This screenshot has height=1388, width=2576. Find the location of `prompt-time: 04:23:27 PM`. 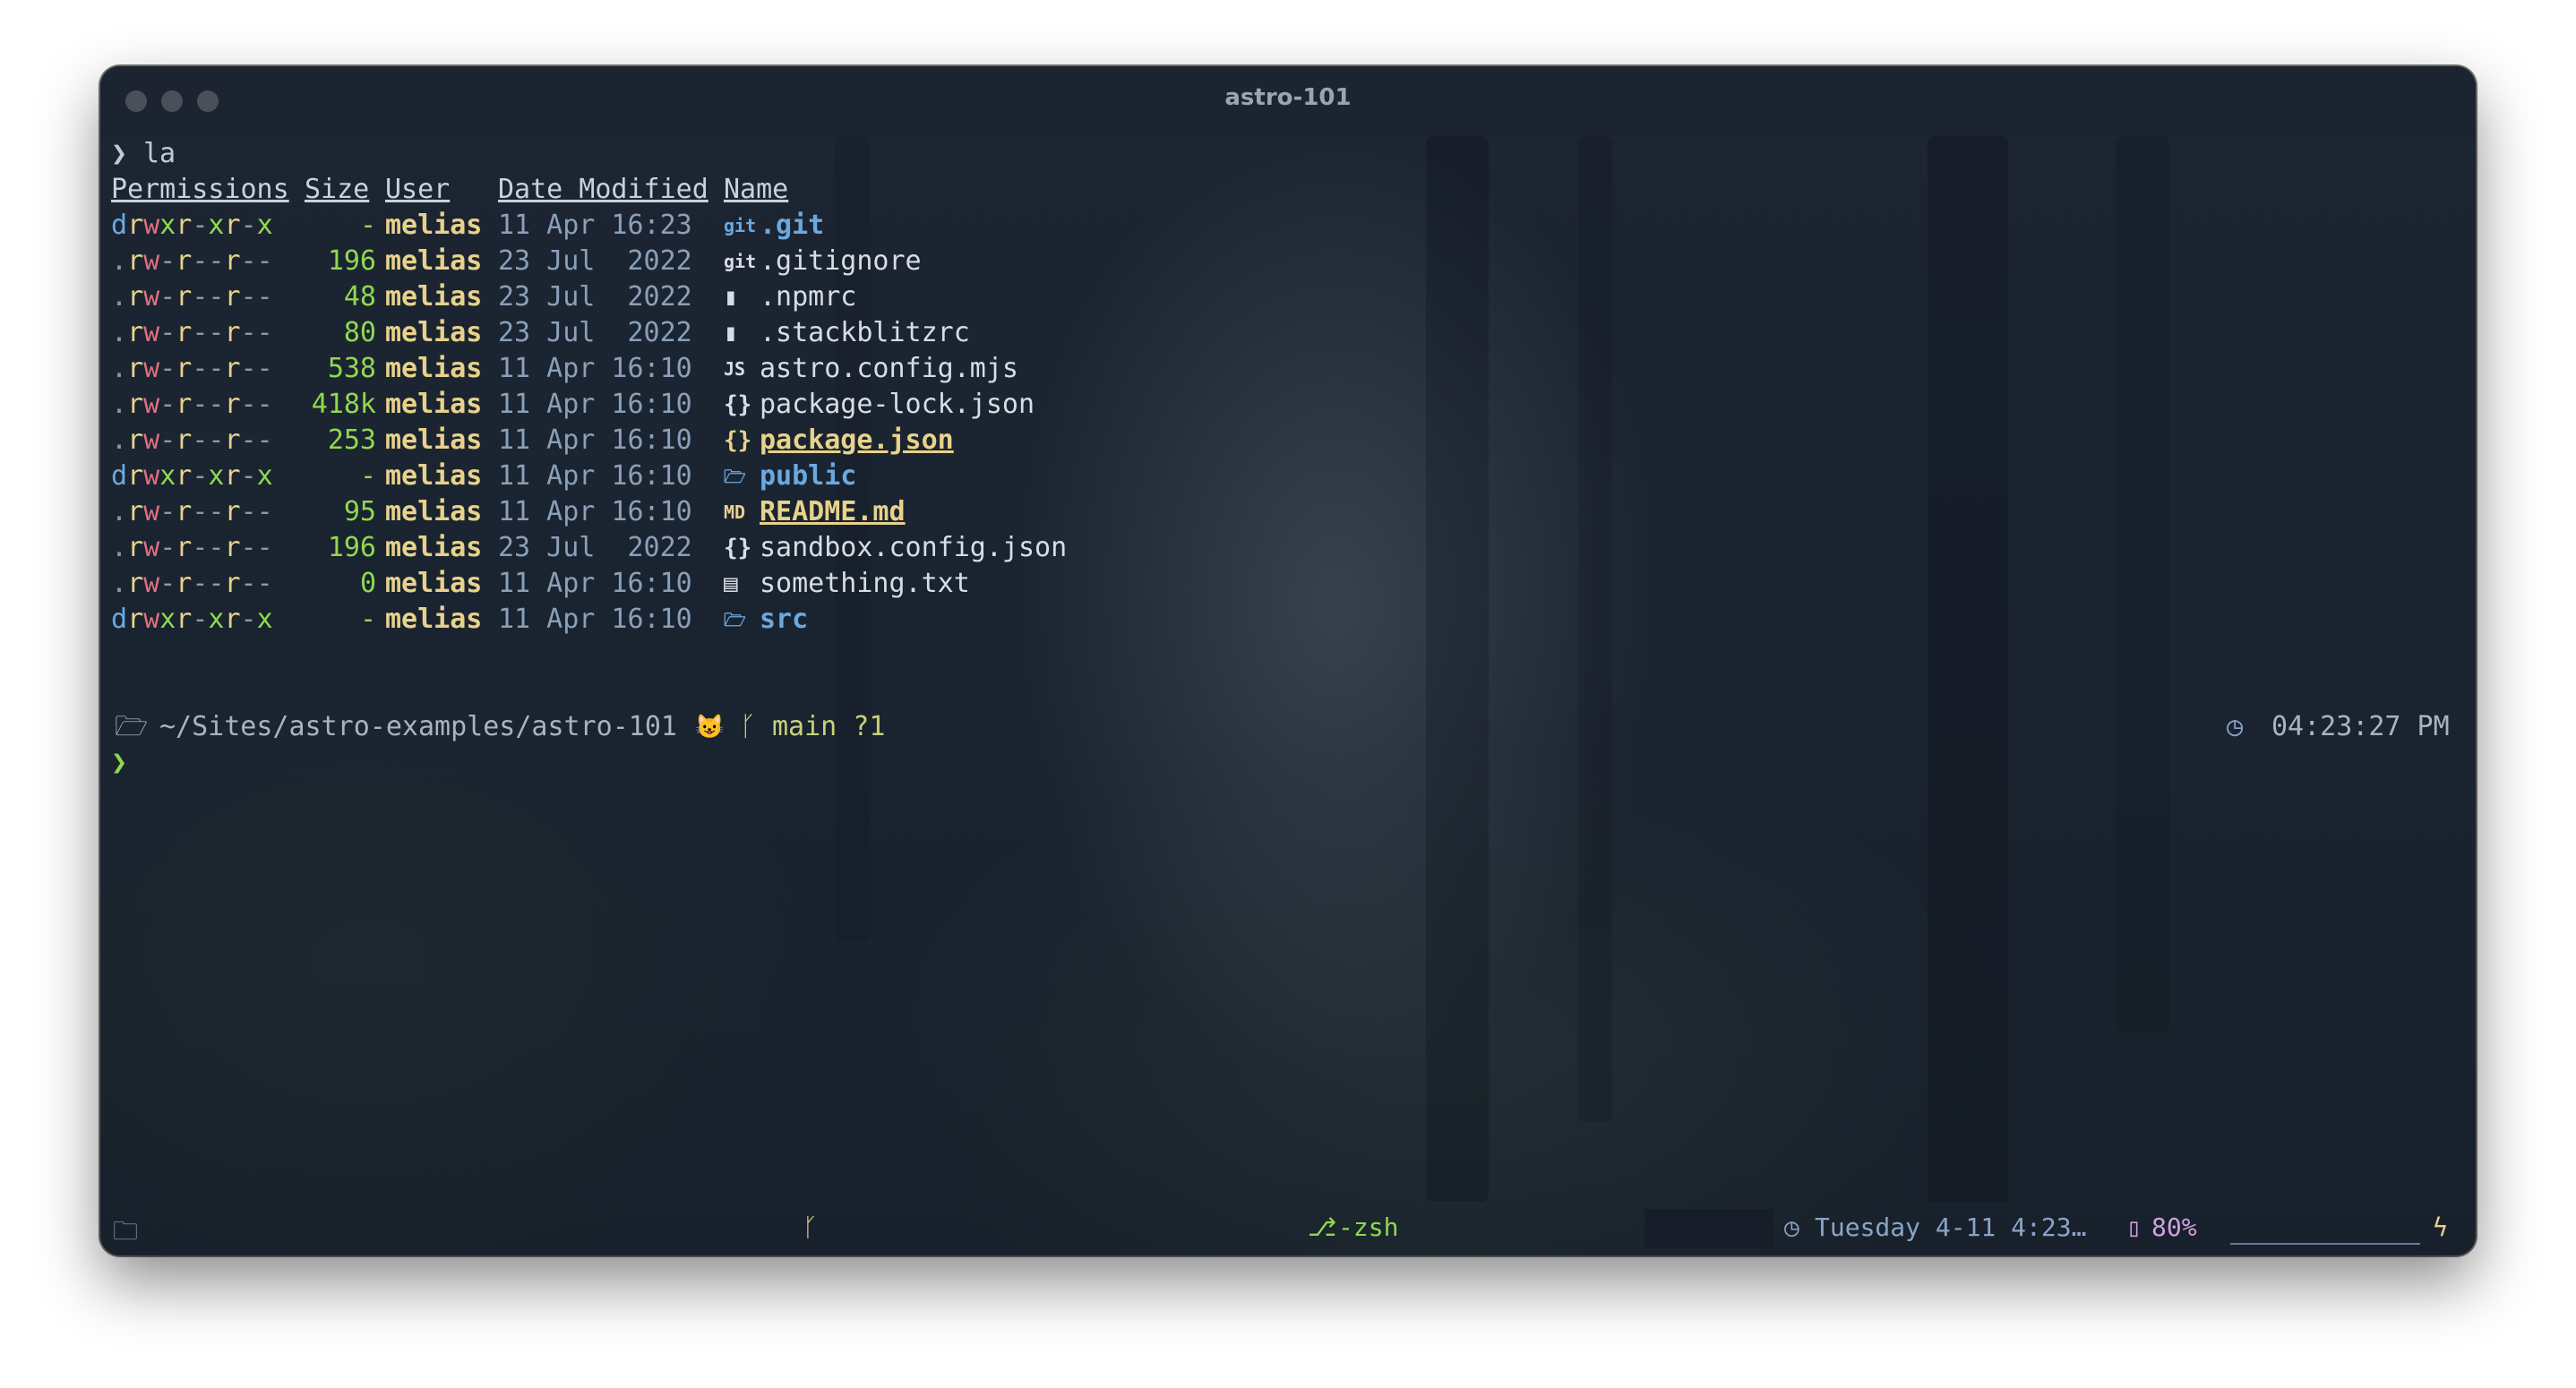

prompt-time: 04:23:27 PM is located at coordinates (2360, 726).